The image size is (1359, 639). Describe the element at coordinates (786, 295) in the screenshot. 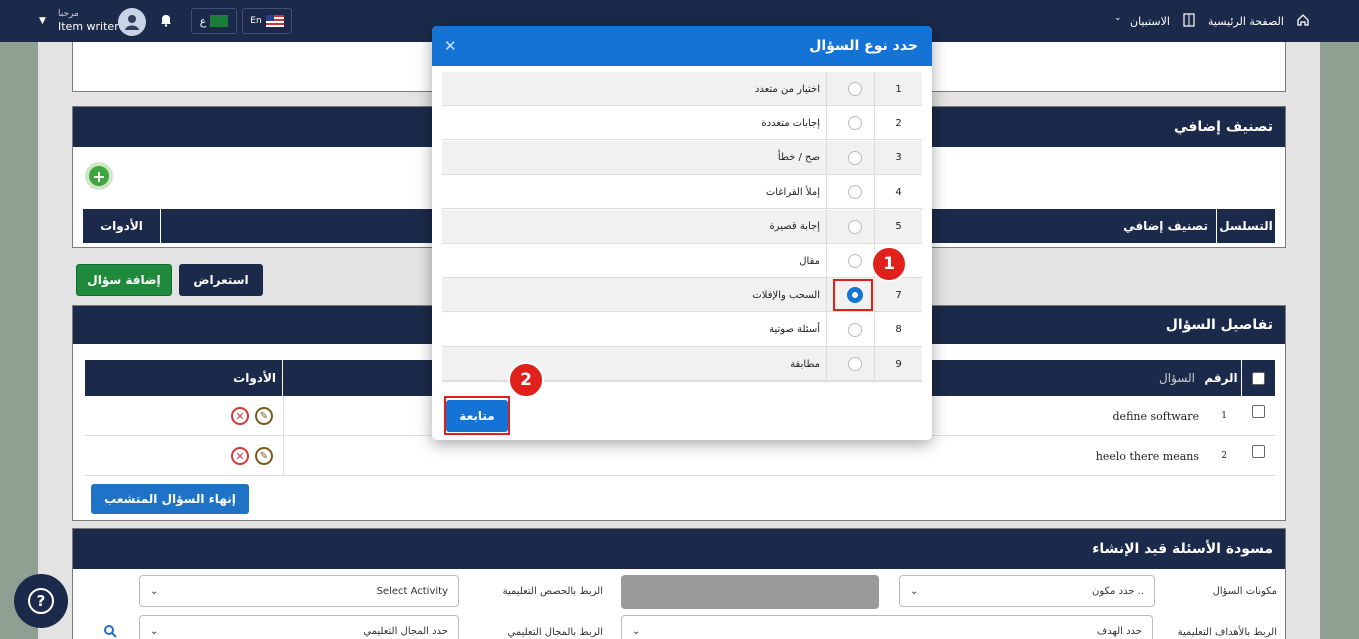

I see `option-label: السحب والإفلات` at that location.